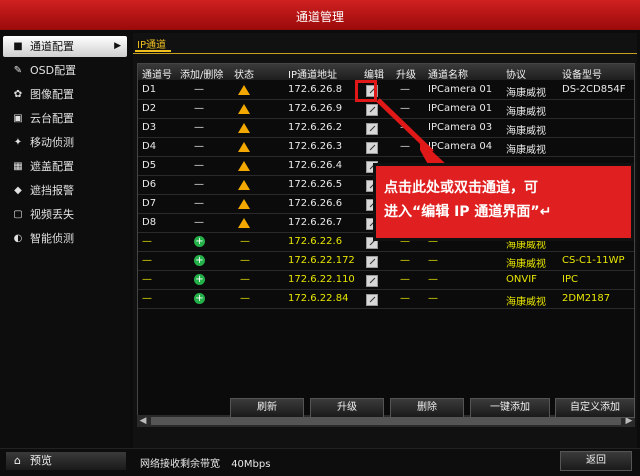 This screenshot has width=640, height=476. Describe the element at coordinates (18, 166) in the screenshot. I see `mask-icon: ▦` at that location.